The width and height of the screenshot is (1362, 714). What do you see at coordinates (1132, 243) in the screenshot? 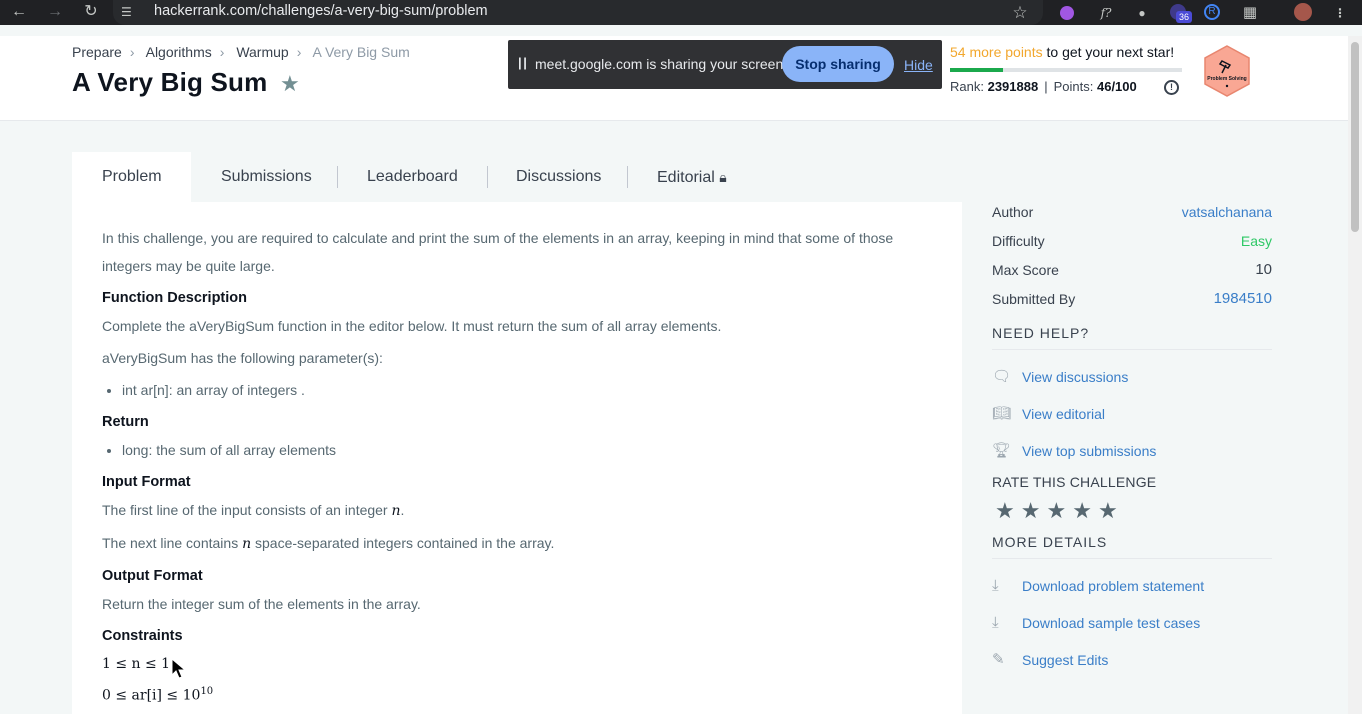
I see `difficulty-row: Difficulty Easy` at bounding box center [1132, 243].